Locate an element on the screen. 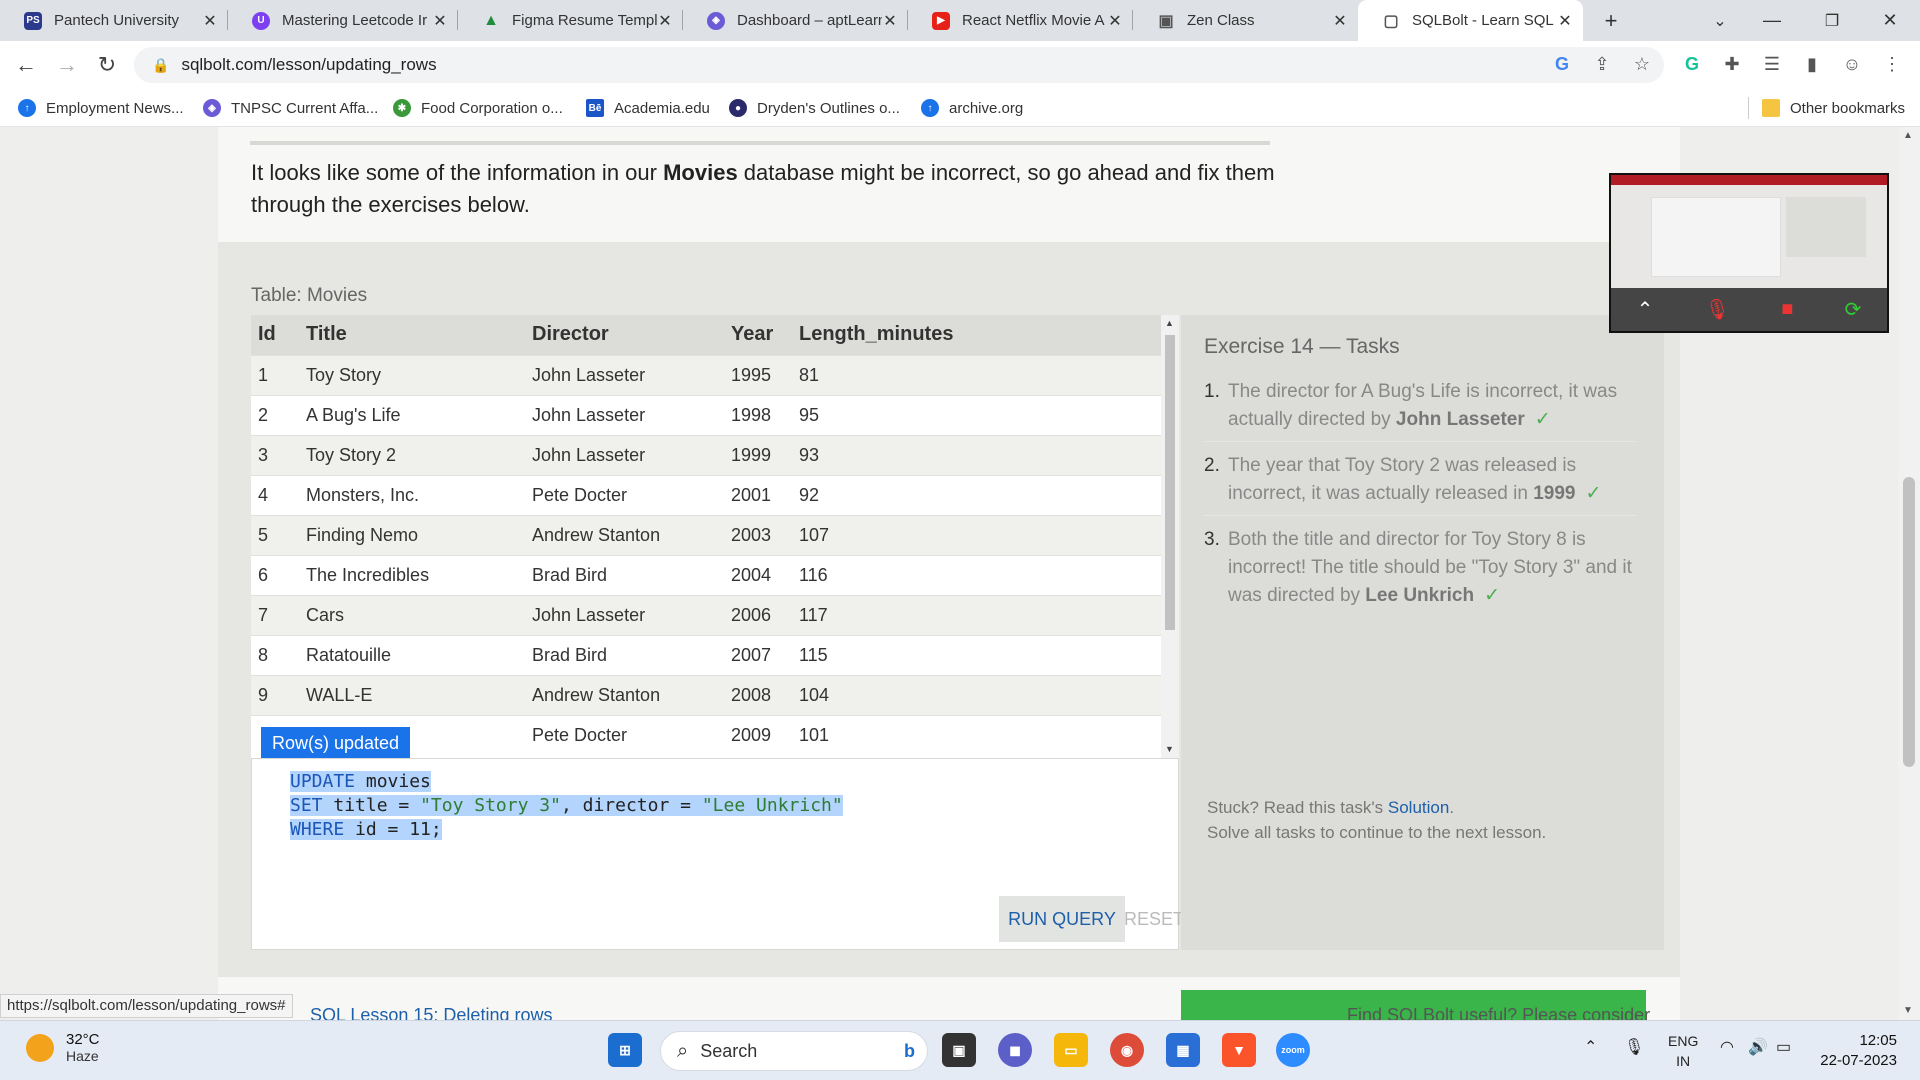 The width and height of the screenshot is (1920, 1080). table-scrollbar: ▲ ▼ is located at coordinates (1170, 536).